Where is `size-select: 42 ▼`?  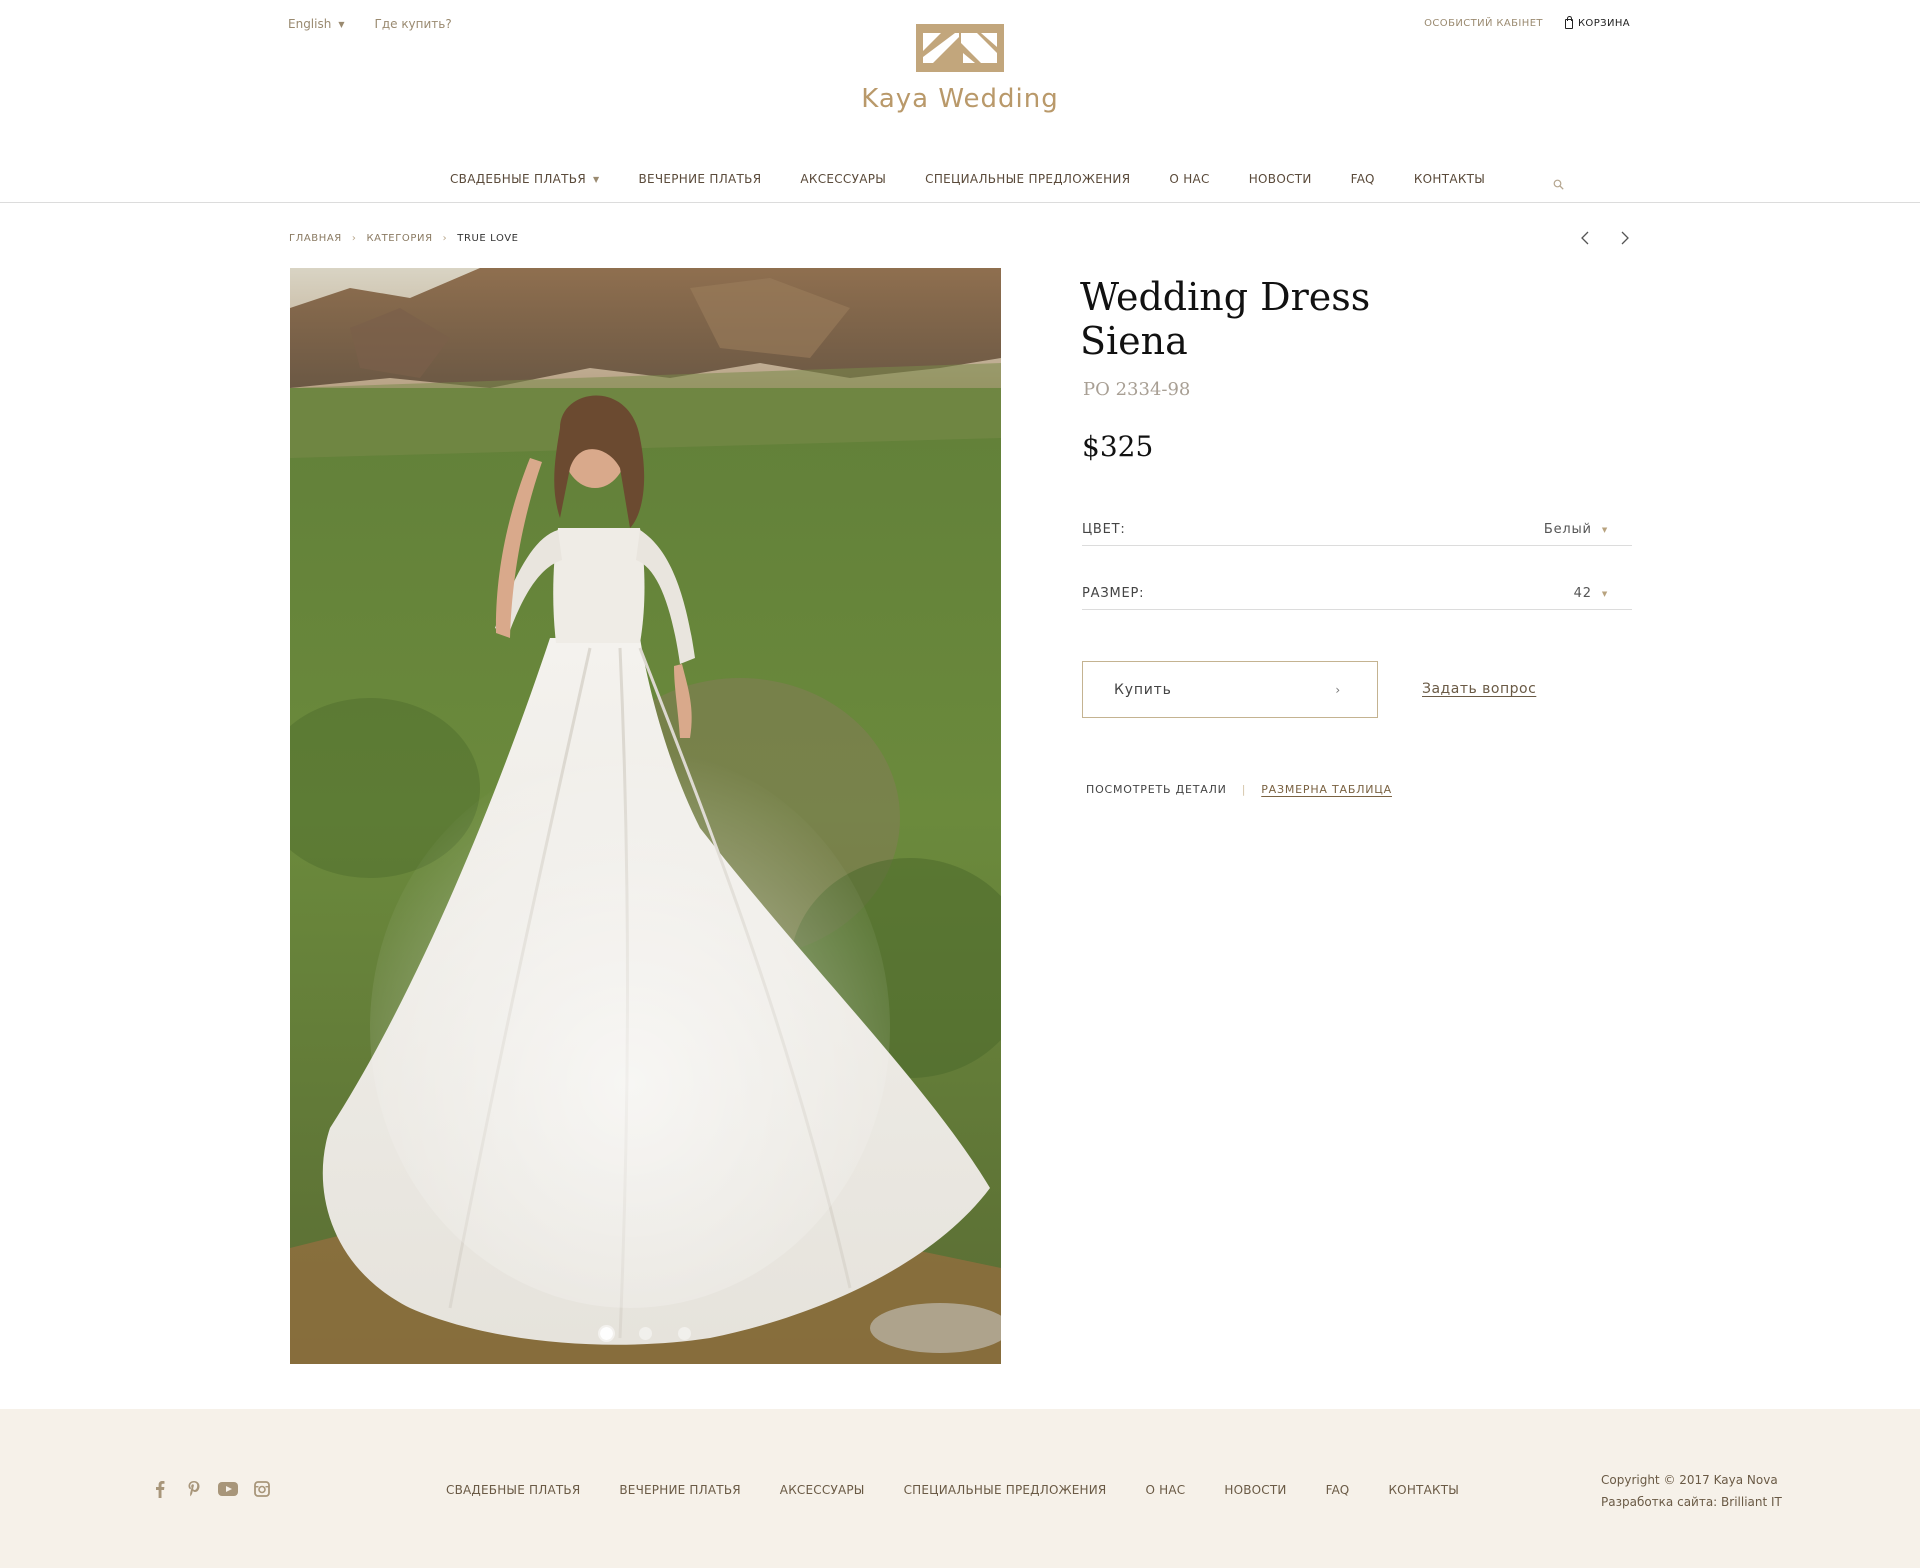
size-select: 42 ▼ is located at coordinates (1603, 593).